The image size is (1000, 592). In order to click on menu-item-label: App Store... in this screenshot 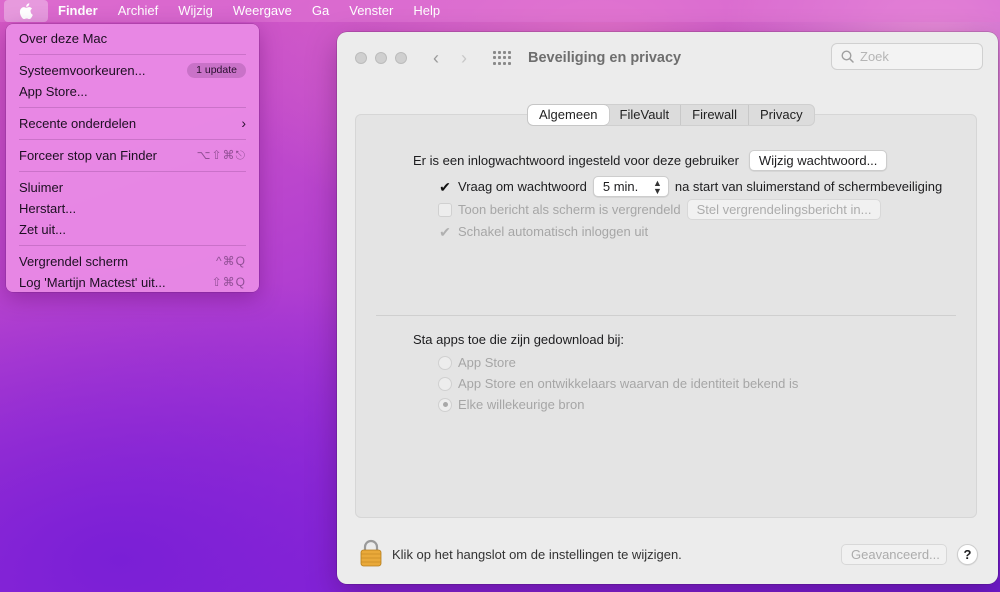, I will do `click(53, 91)`.